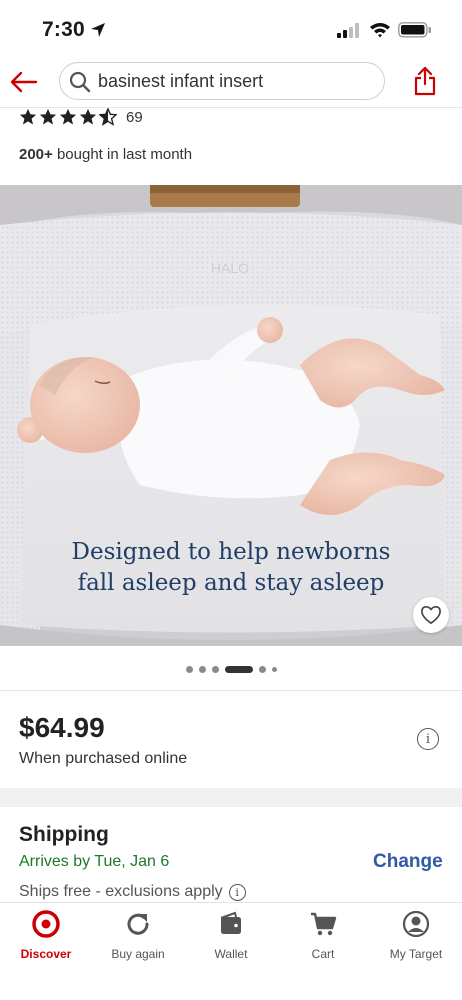 This screenshot has height=1000, width=462. Describe the element at coordinates (64, 834) in the screenshot. I see `shipping-title: Shipping` at that location.